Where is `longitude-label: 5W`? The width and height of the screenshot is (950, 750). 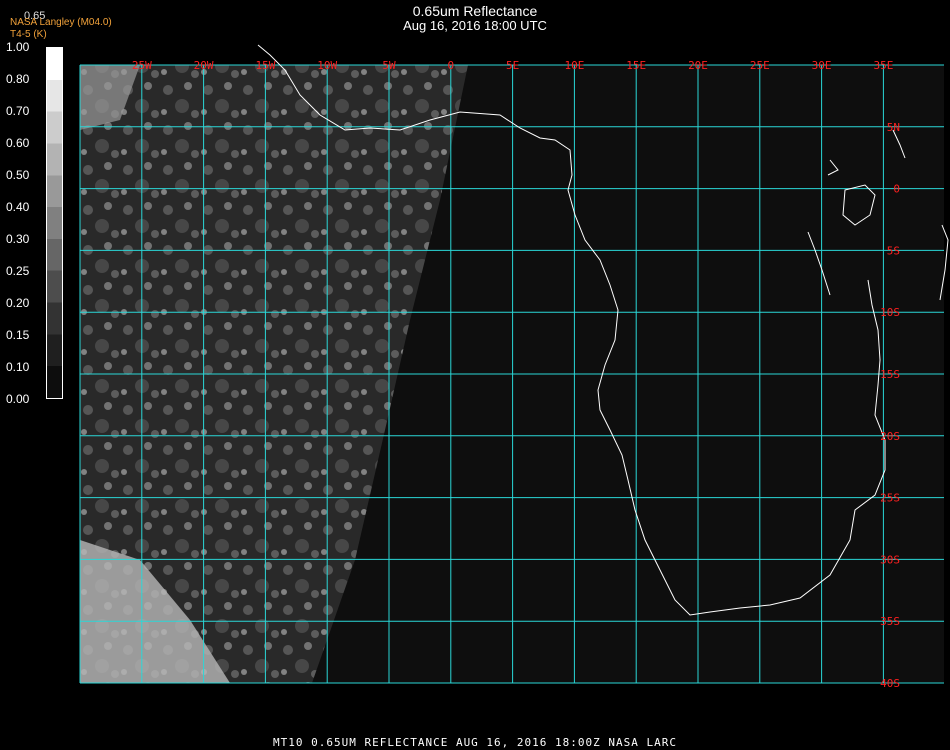 longitude-label: 5W is located at coordinates (389, 65).